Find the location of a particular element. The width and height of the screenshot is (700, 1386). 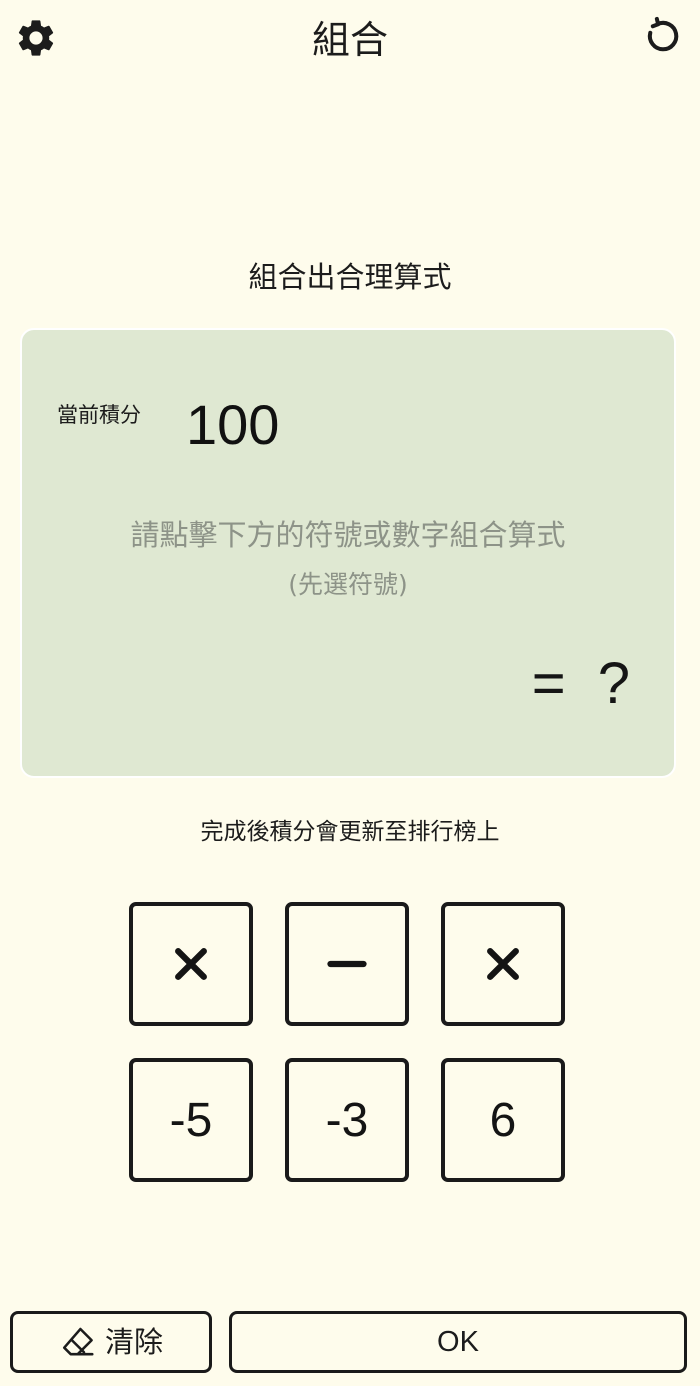

number-tile: -5 is located at coordinates (191, 1120).